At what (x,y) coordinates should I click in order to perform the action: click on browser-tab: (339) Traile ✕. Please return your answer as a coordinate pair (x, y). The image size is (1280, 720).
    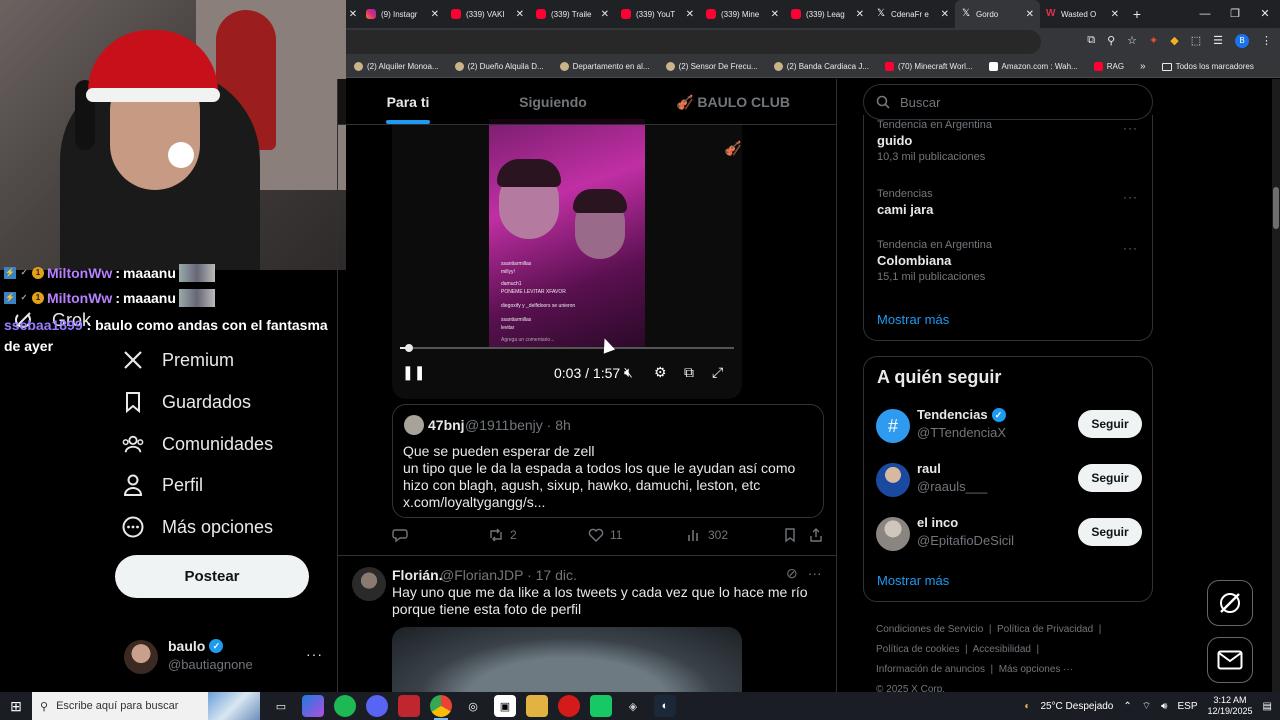
    Looking at the image, I should click on (572, 14).